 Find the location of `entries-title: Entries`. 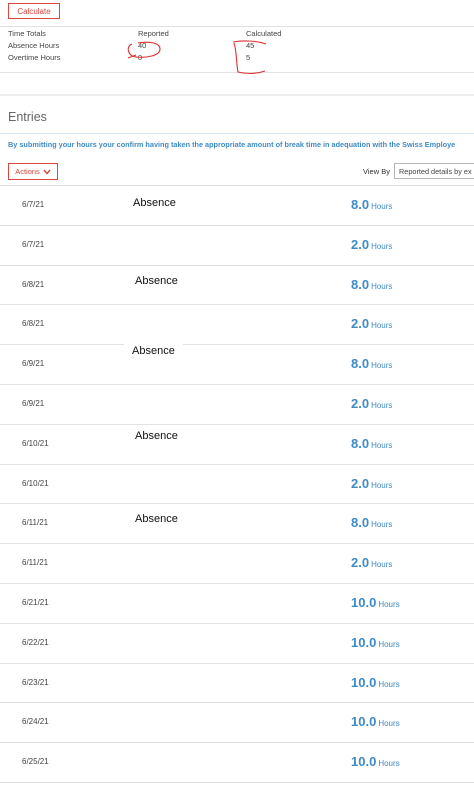

entries-title: Entries is located at coordinates (27, 117).